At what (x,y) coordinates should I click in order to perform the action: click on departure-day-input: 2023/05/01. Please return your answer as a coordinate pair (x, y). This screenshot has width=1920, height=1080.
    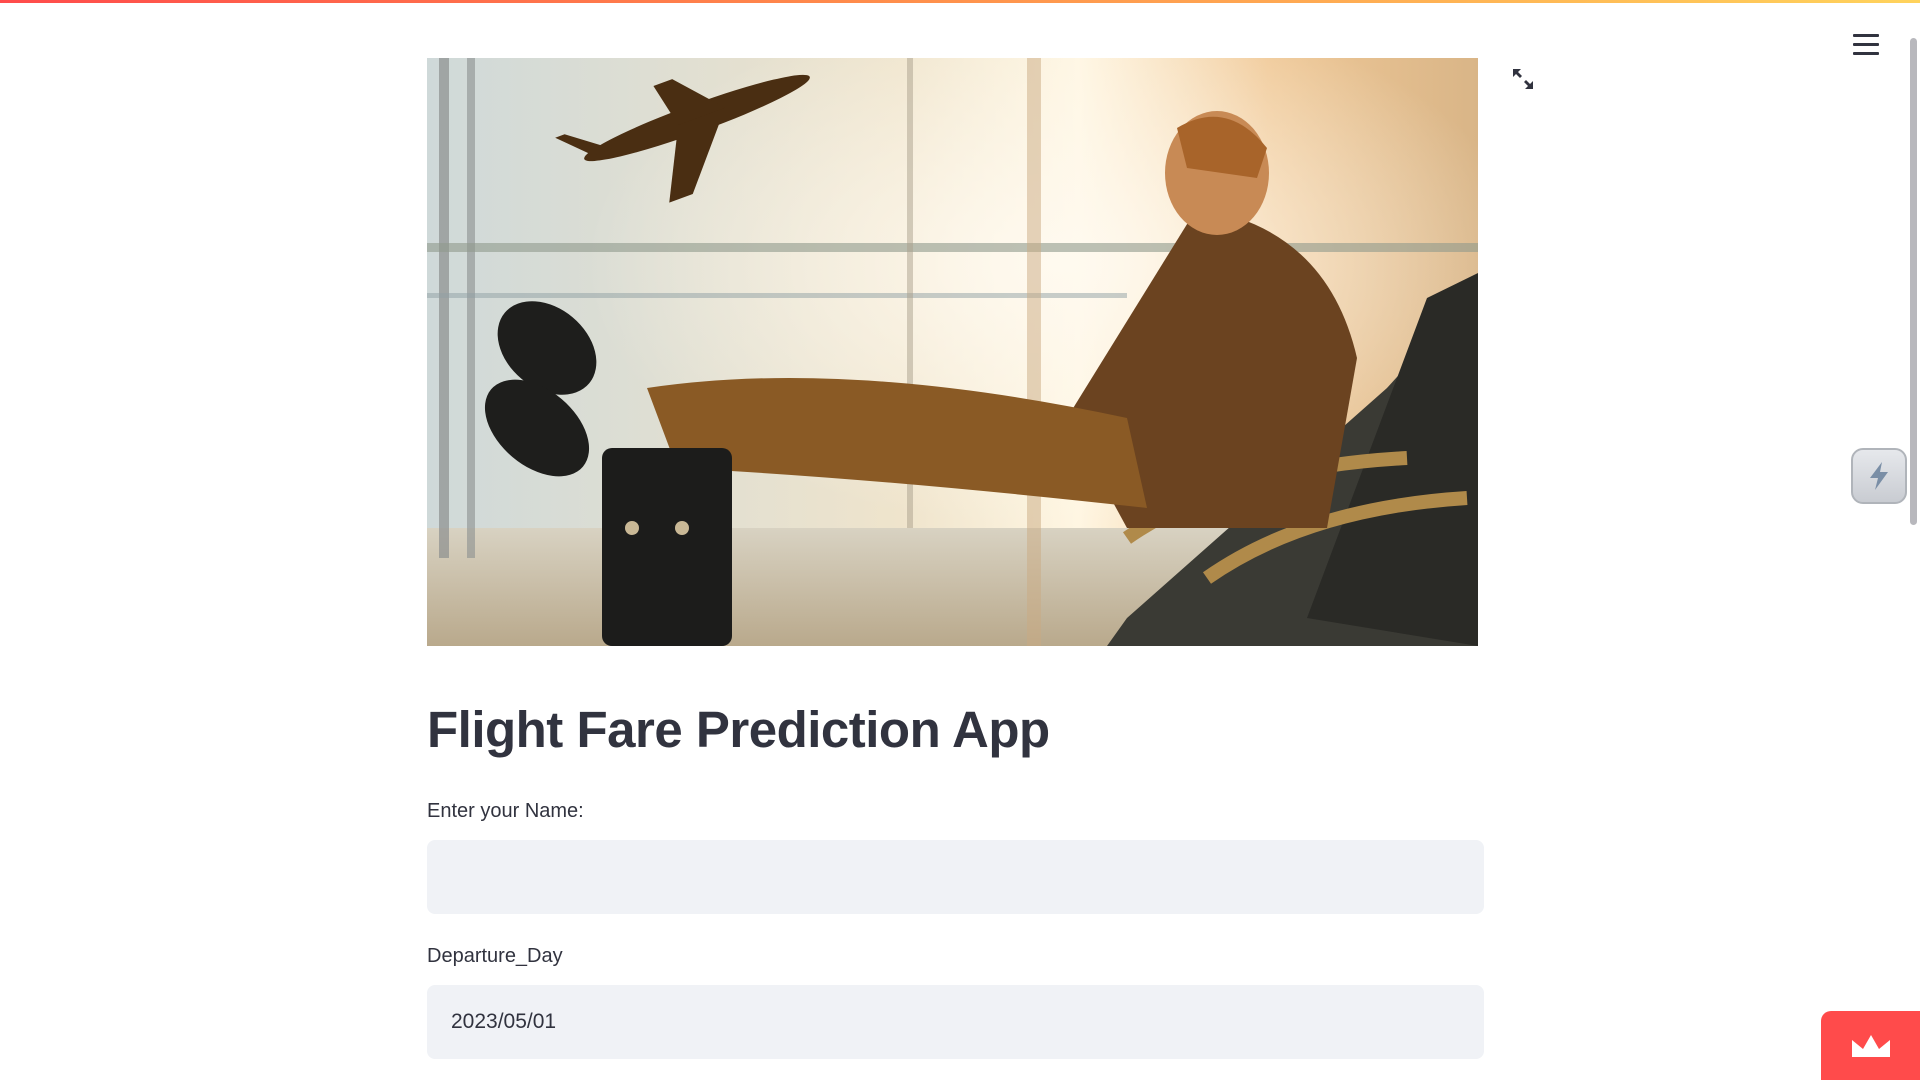
    Looking at the image, I should click on (955, 1022).